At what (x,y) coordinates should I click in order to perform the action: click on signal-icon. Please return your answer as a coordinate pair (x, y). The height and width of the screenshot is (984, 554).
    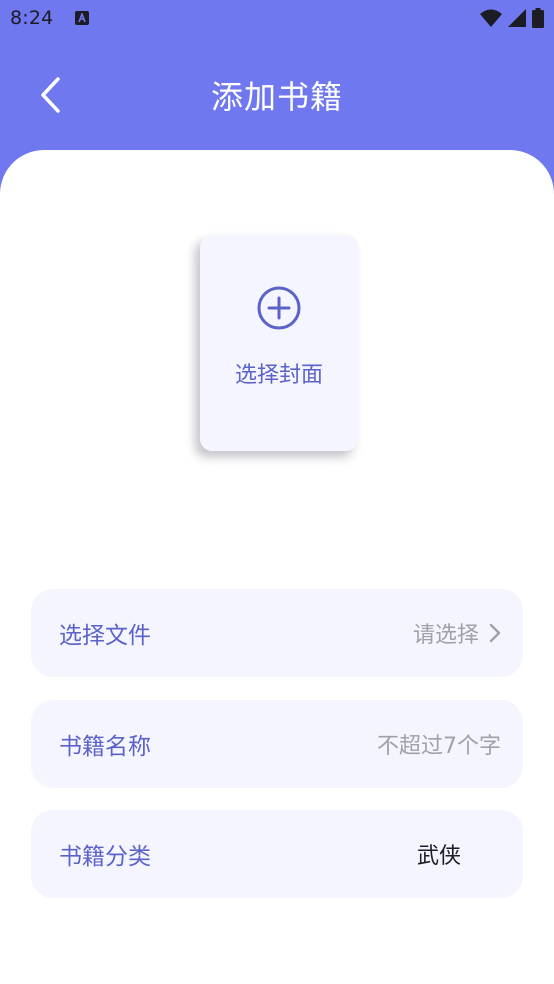
    Looking at the image, I should click on (517, 18).